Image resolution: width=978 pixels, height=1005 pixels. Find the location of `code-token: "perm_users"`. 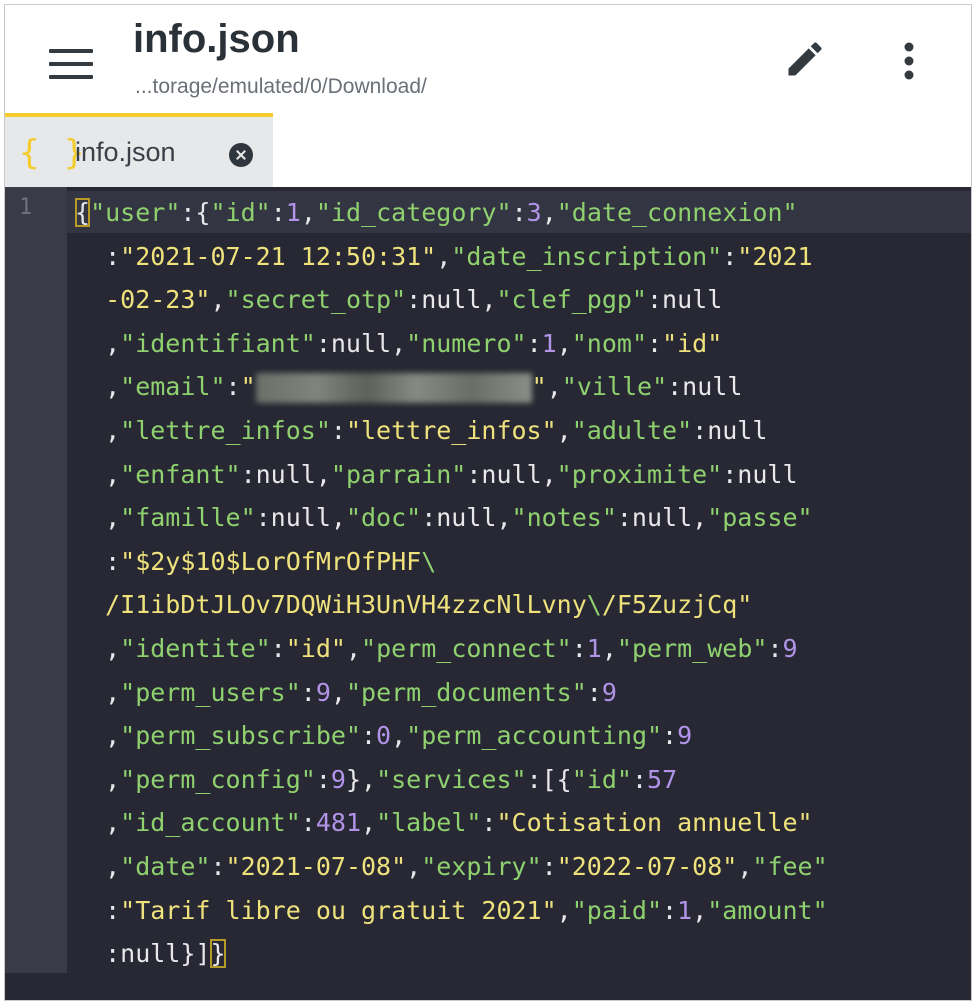

code-token: "perm_users" is located at coordinates (210, 692).